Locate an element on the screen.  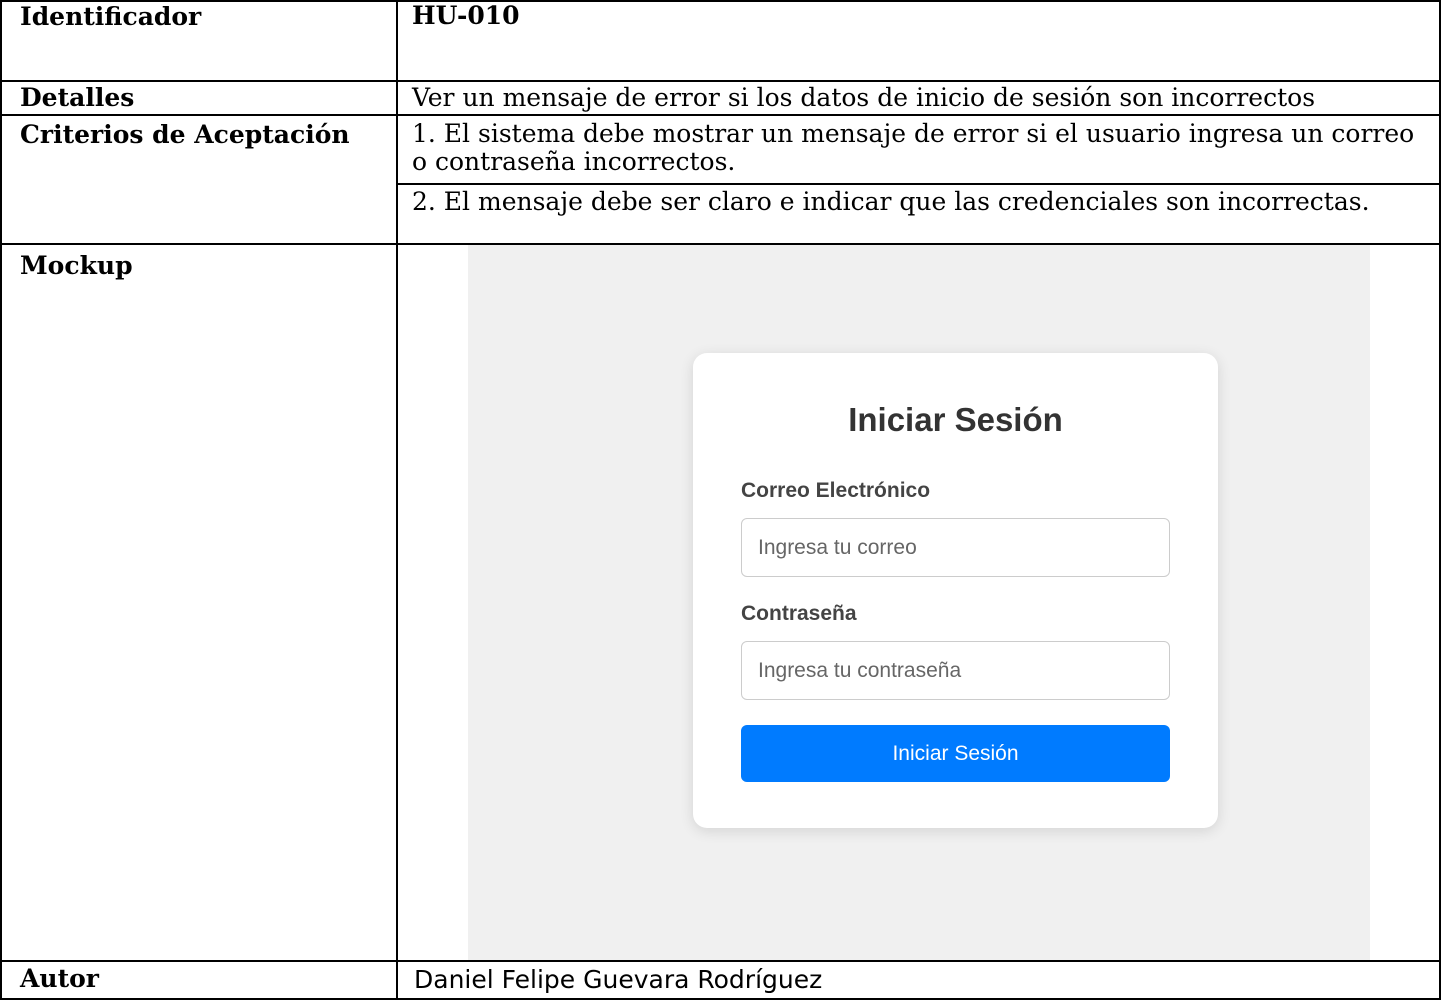
password-label: Contraseña is located at coordinates (799, 613).